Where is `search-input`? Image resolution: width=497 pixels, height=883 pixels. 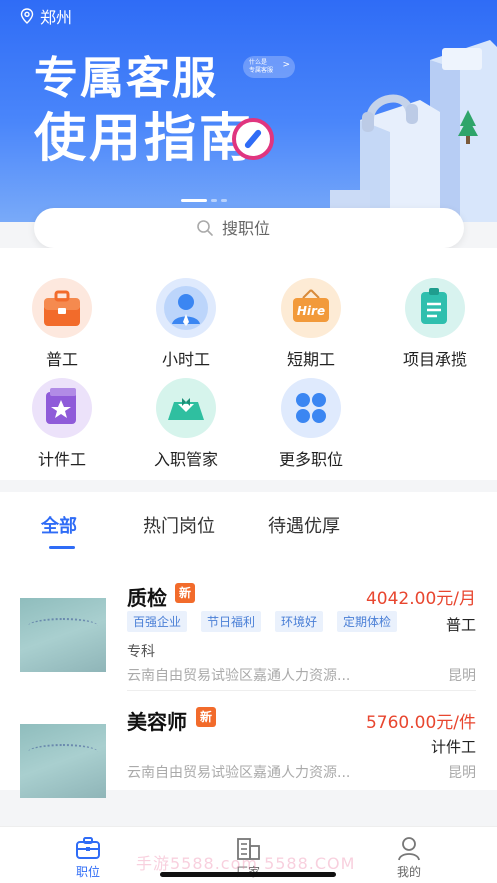
search-input is located at coordinates (262, 228).